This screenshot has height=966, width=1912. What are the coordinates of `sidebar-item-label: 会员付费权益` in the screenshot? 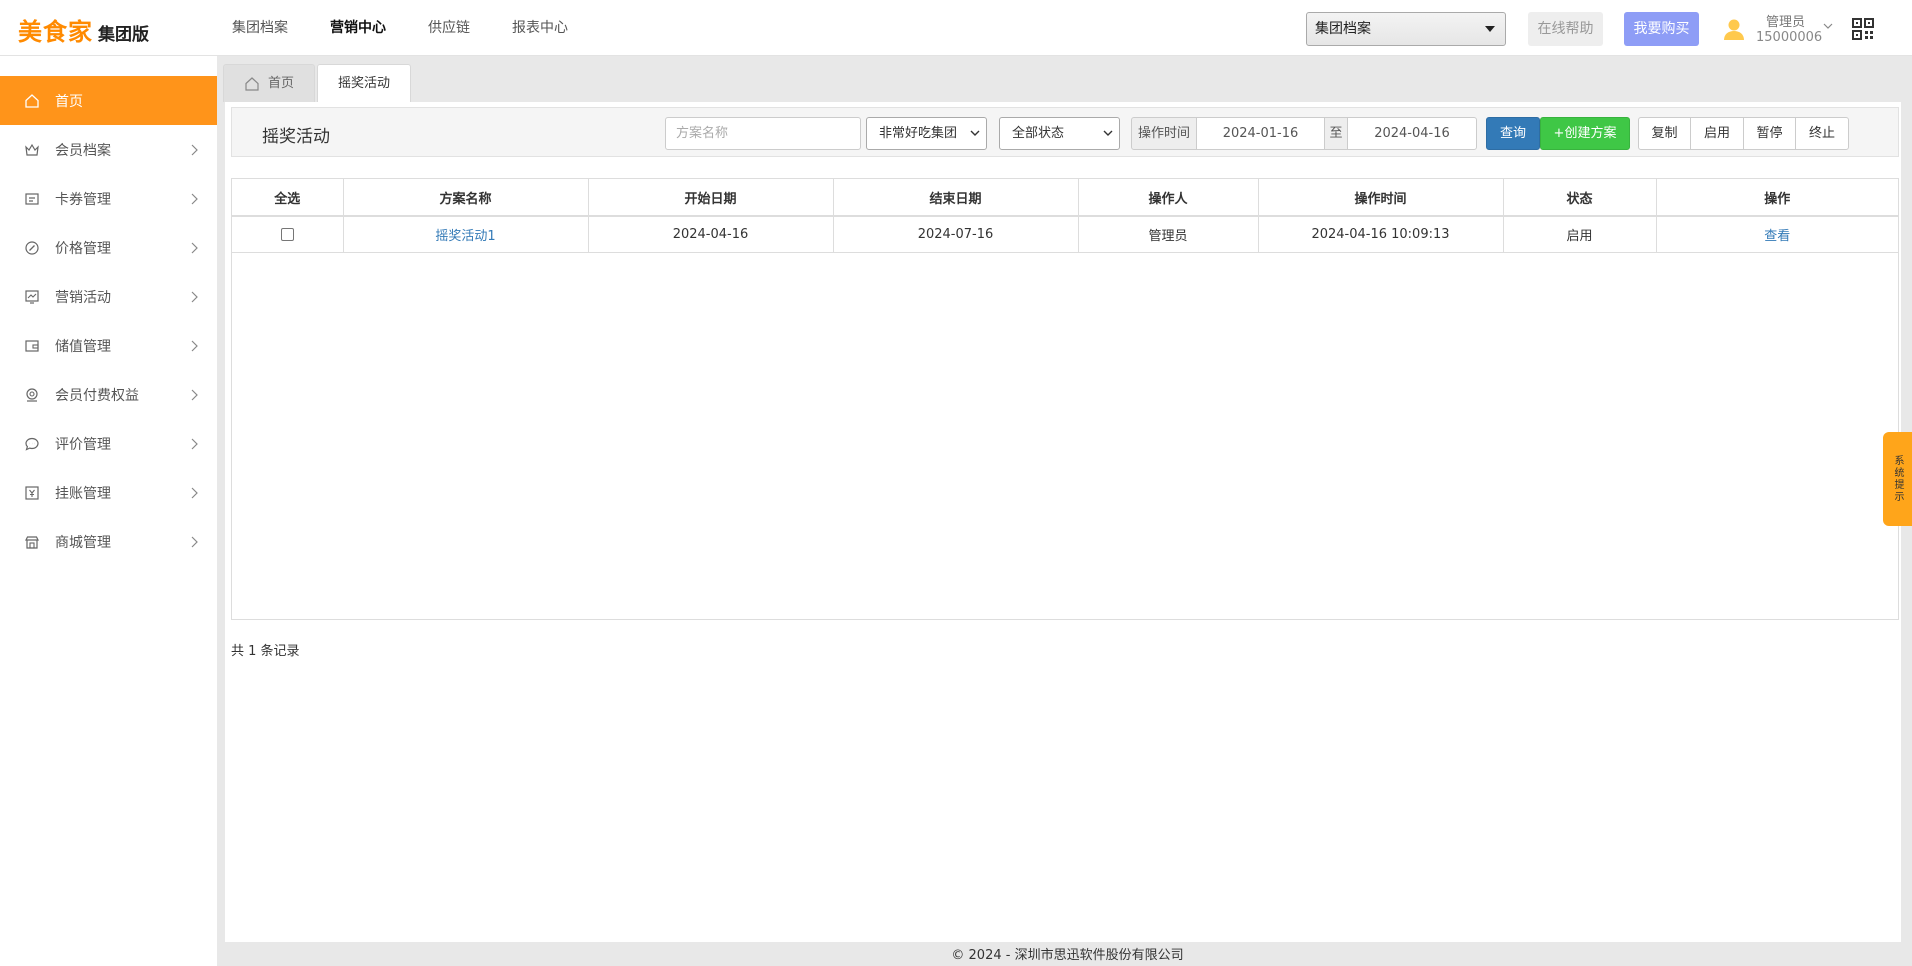 It's located at (97, 395).